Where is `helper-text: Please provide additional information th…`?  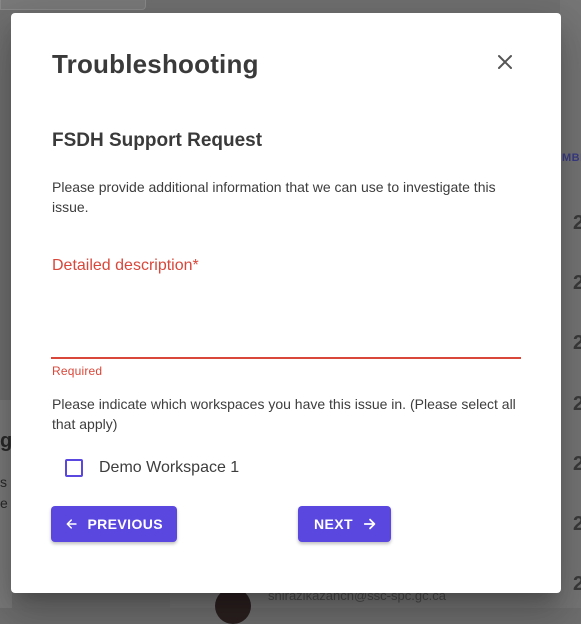
helper-text: Please provide additional information th… is located at coordinates (274, 197).